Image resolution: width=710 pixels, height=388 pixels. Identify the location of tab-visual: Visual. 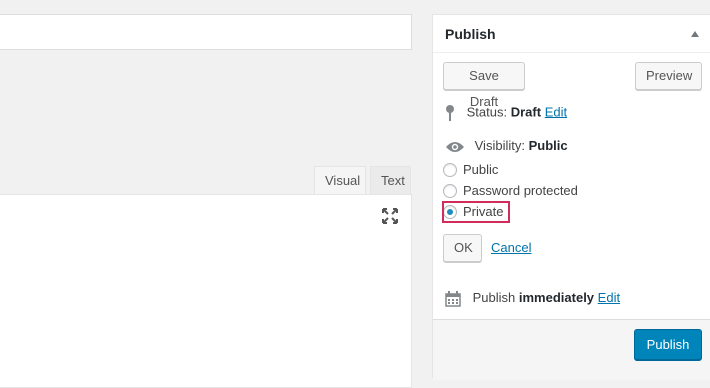
(340, 180).